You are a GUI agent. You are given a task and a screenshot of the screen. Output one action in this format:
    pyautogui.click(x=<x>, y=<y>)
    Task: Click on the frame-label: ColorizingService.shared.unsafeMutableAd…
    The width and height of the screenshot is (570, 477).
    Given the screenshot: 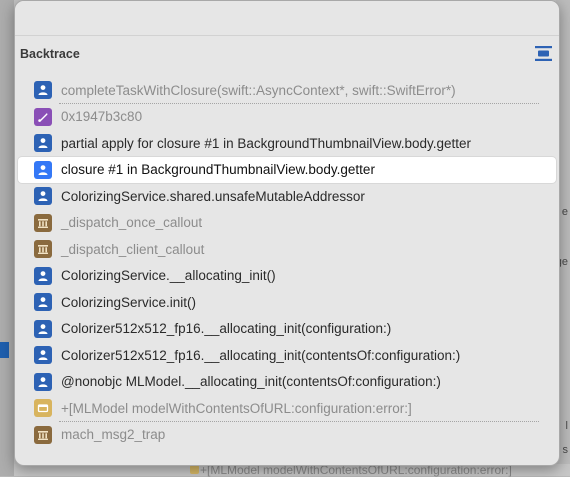 What is the action you would take?
    pyautogui.click(x=213, y=196)
    